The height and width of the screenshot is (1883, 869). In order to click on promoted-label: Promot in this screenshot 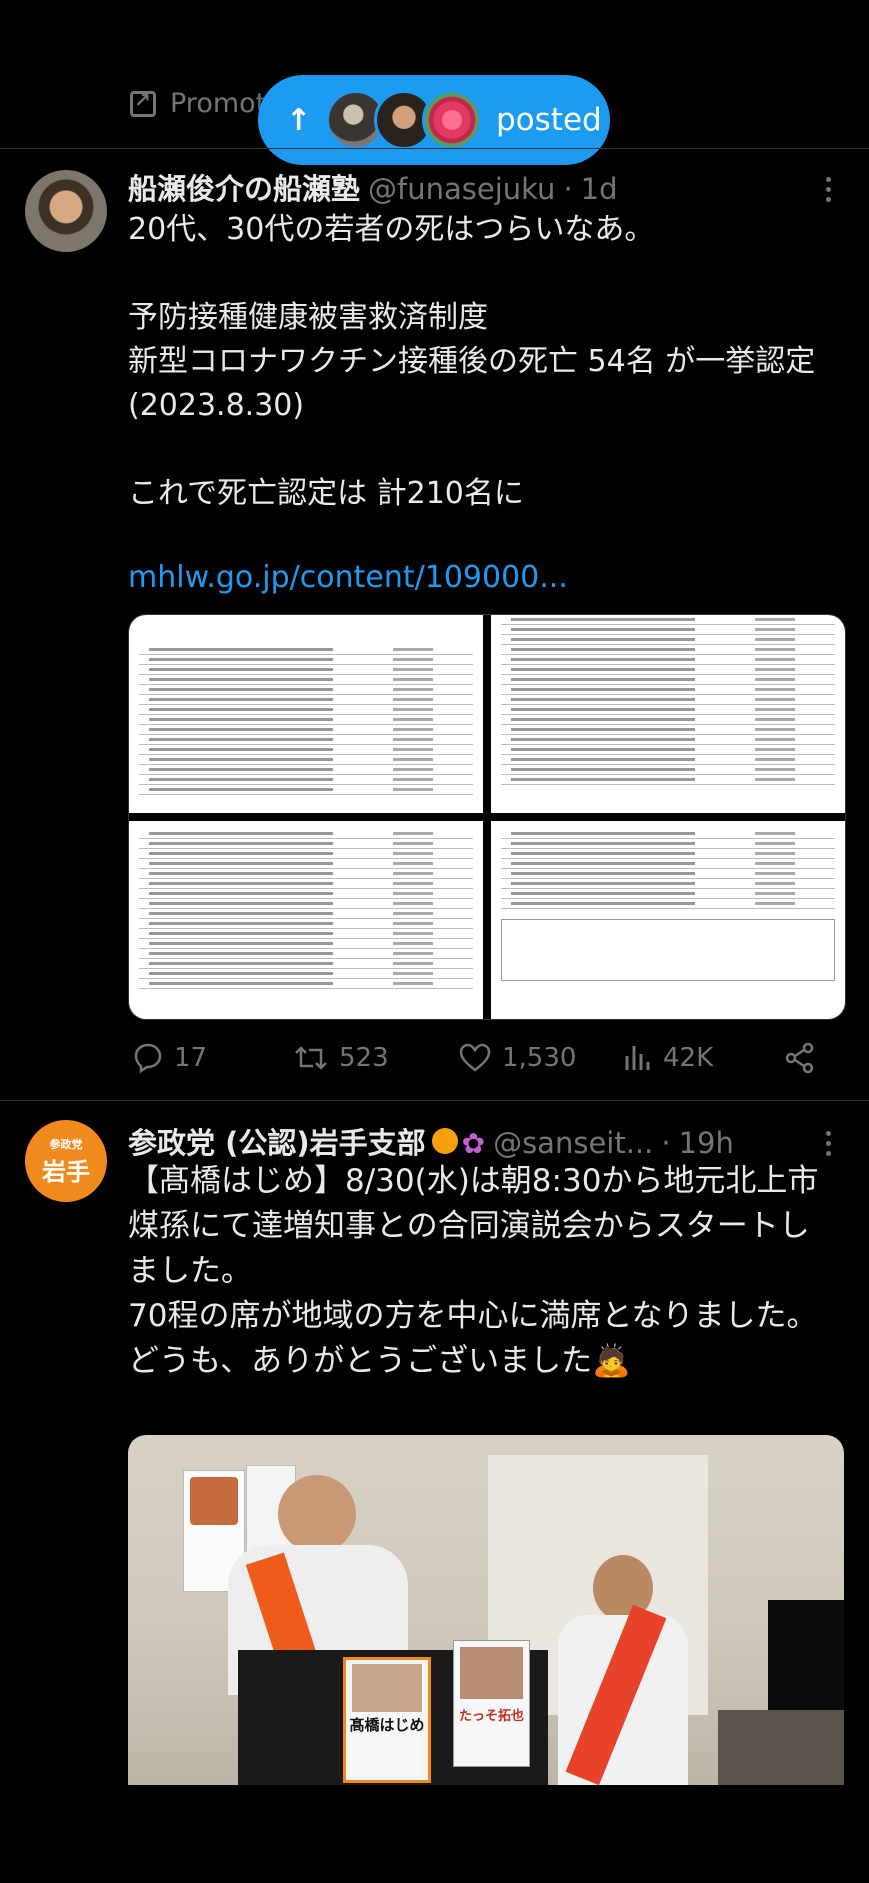, I will do `click(218, 103)`.